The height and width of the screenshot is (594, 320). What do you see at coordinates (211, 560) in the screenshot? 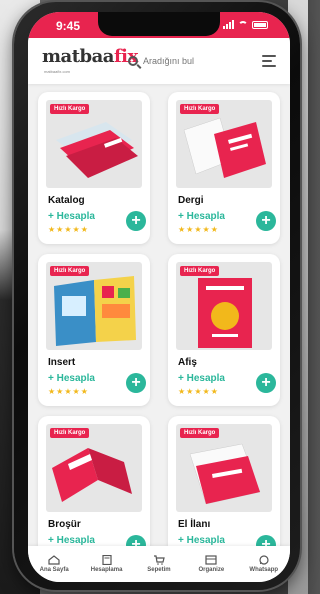
I see `organize-icon` at bounding box center [211, 560].